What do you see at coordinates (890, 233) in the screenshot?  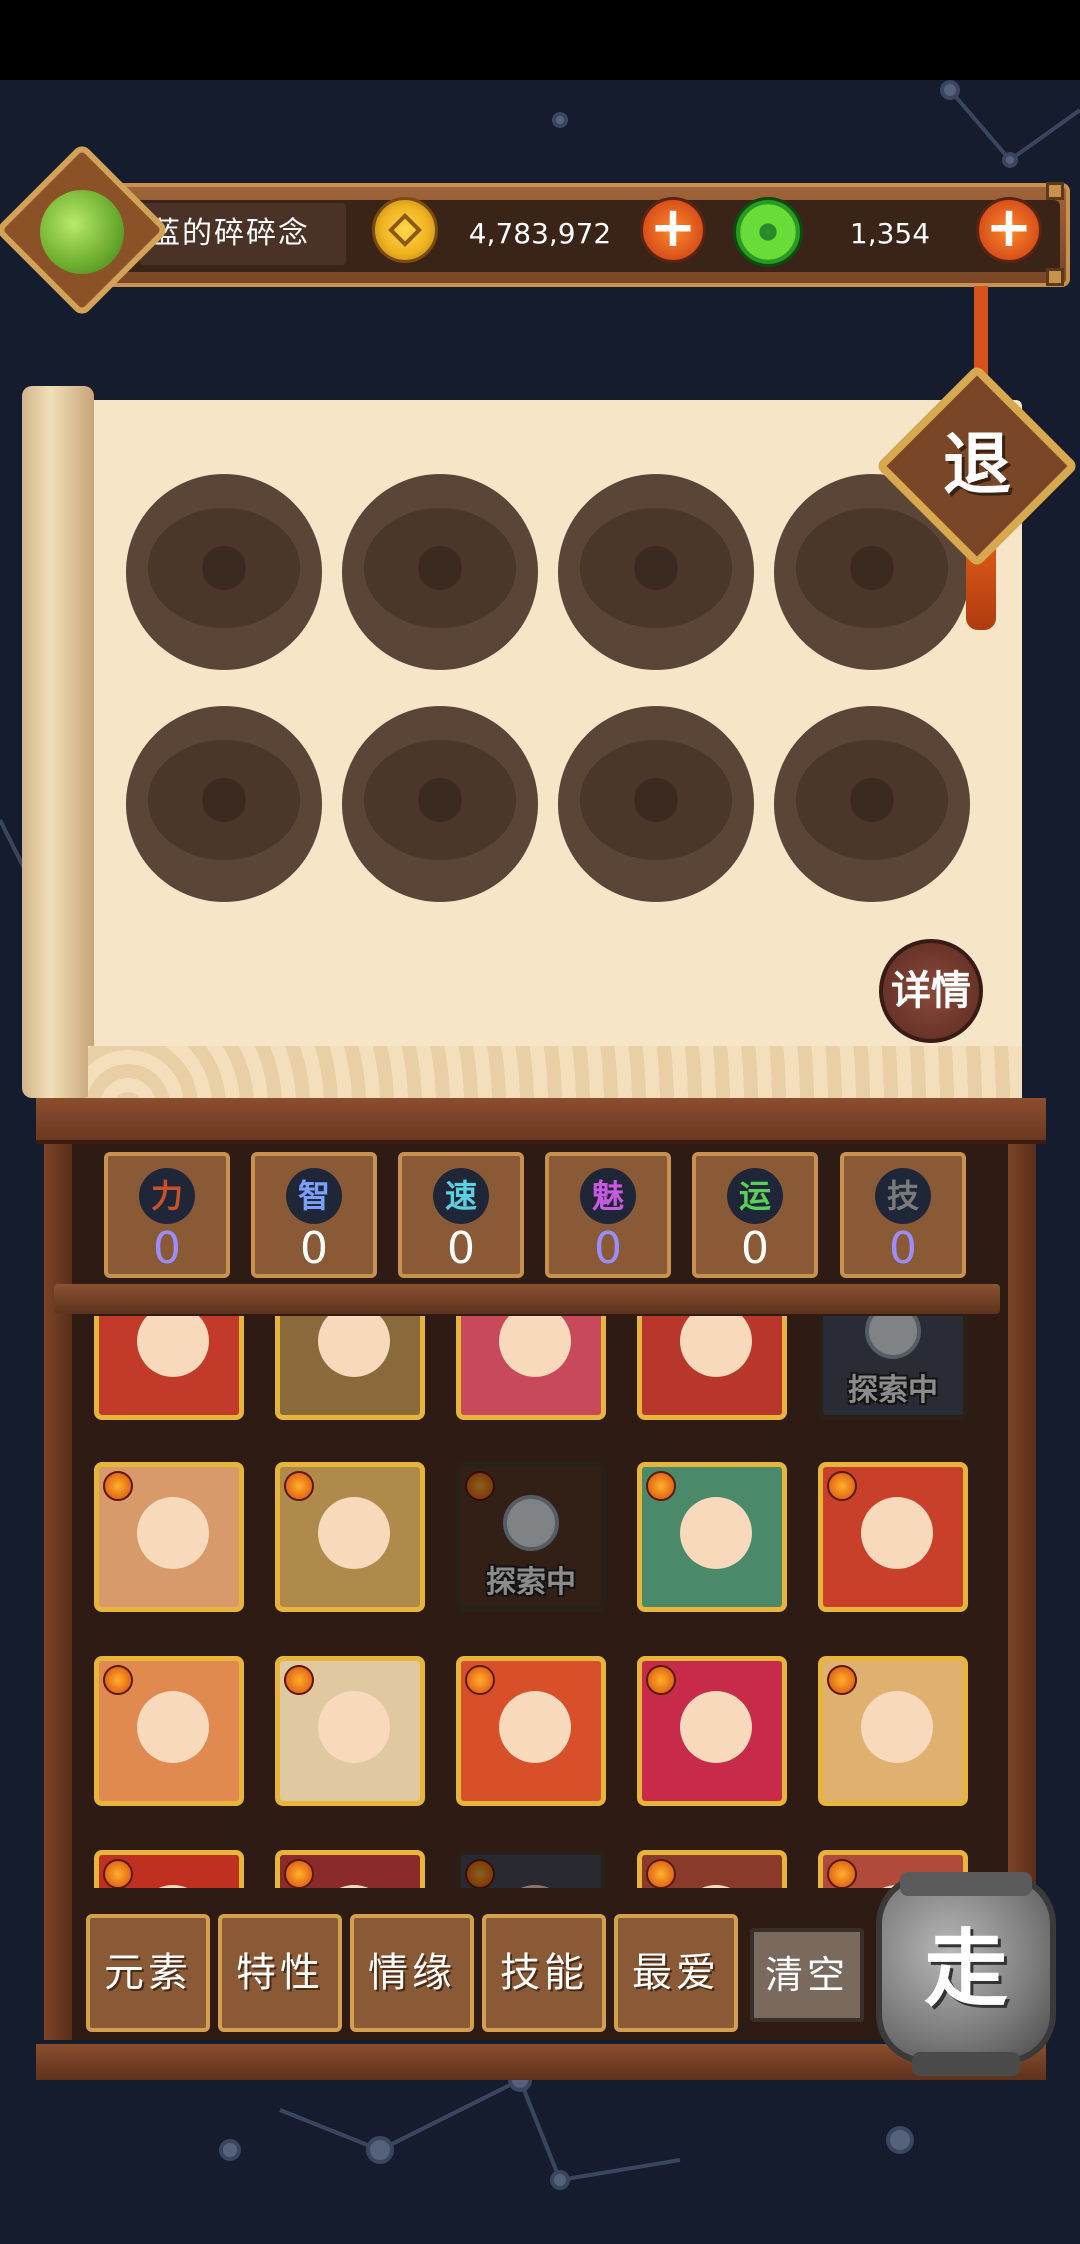 I see `jade-amount: 1,354` at bounding box center [890, 233].